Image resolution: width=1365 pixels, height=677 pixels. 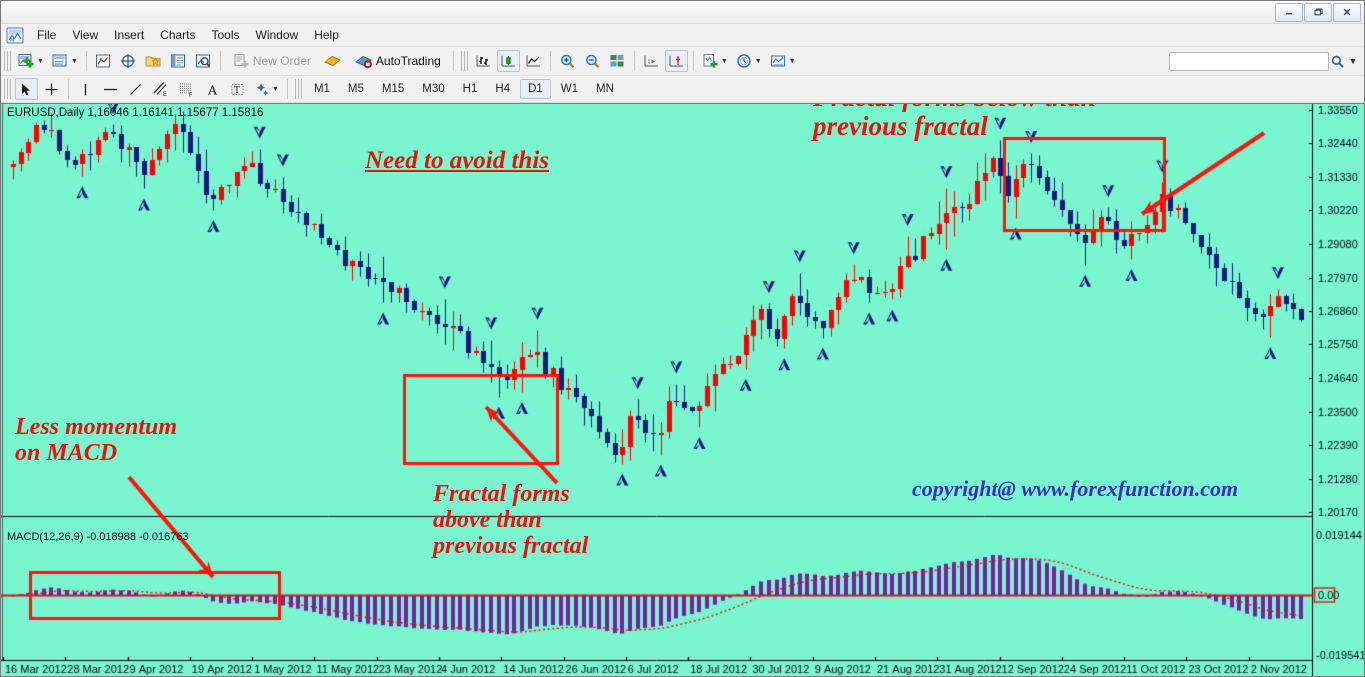 I want to click on timeframe-h1: H1, so click(x=470, y=89).